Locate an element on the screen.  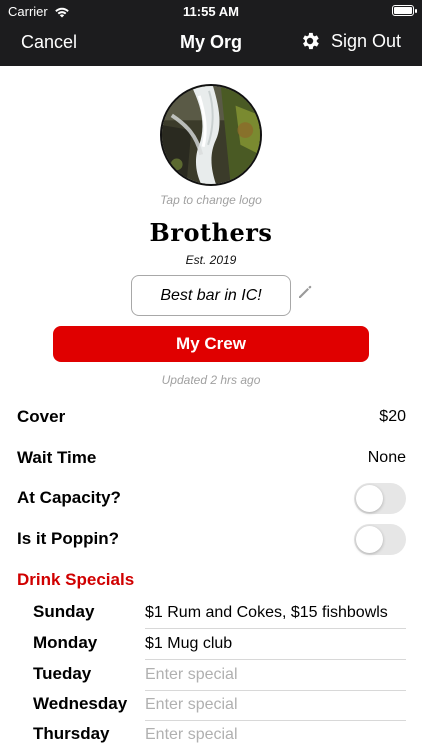
at-capacity-row: At Capacity? is located at coordinates (211, 498).